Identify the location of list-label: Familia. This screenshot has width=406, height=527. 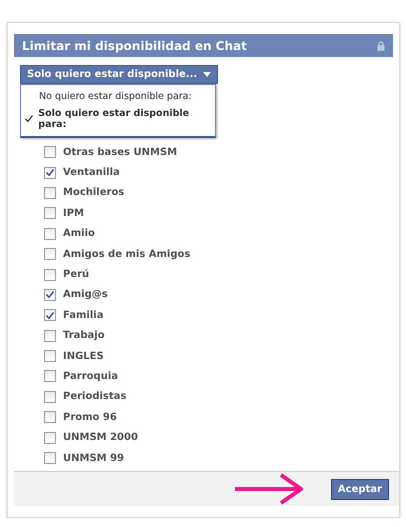
(83, 315).